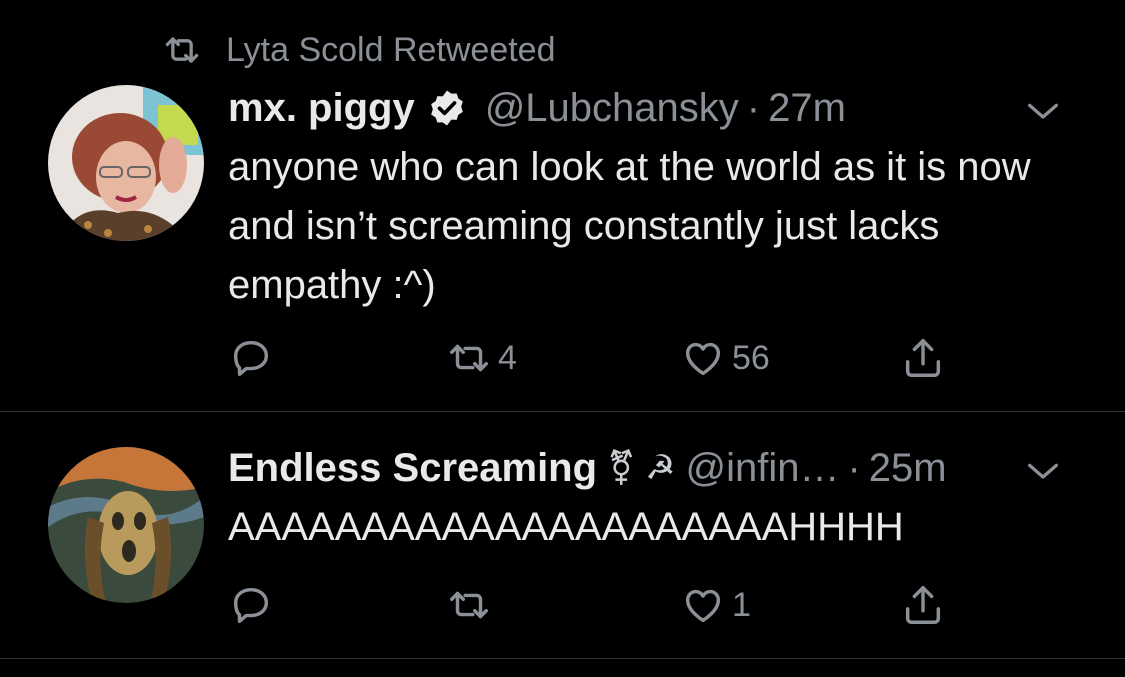 The width and height of the screenshot is (1125, 677). I want to click on retweeted-by-label: Lyta Scold Retweeted, so click(391, 49).